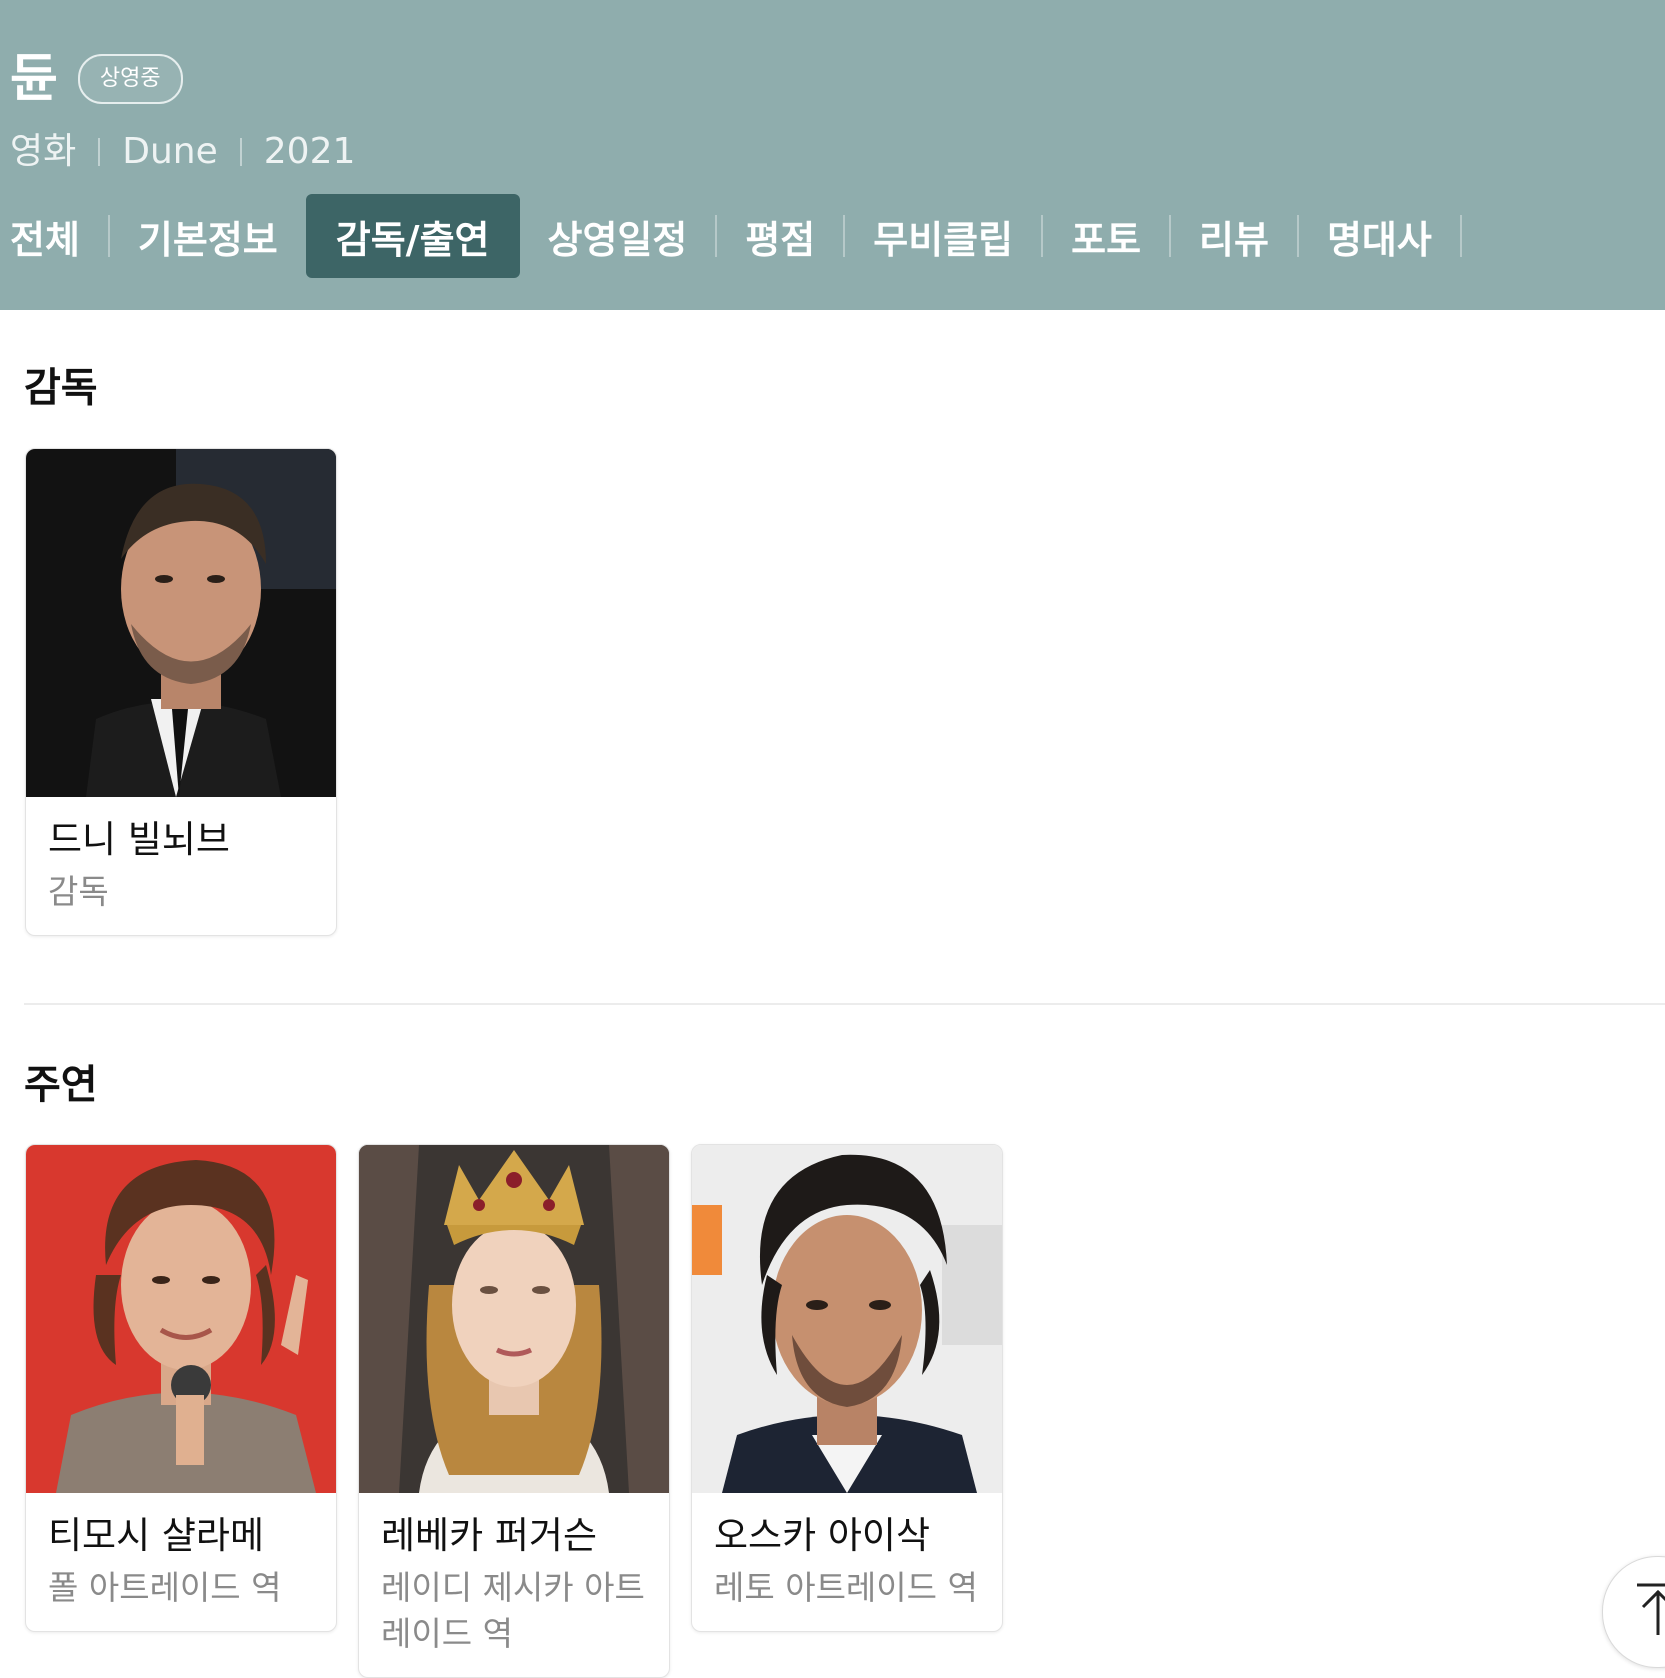  What do you see at coordinates (513, 1610) in the screenshot?
I see `person-role: 레이디 제시카 아트레이드 역` at bounding box center [513, 1610].